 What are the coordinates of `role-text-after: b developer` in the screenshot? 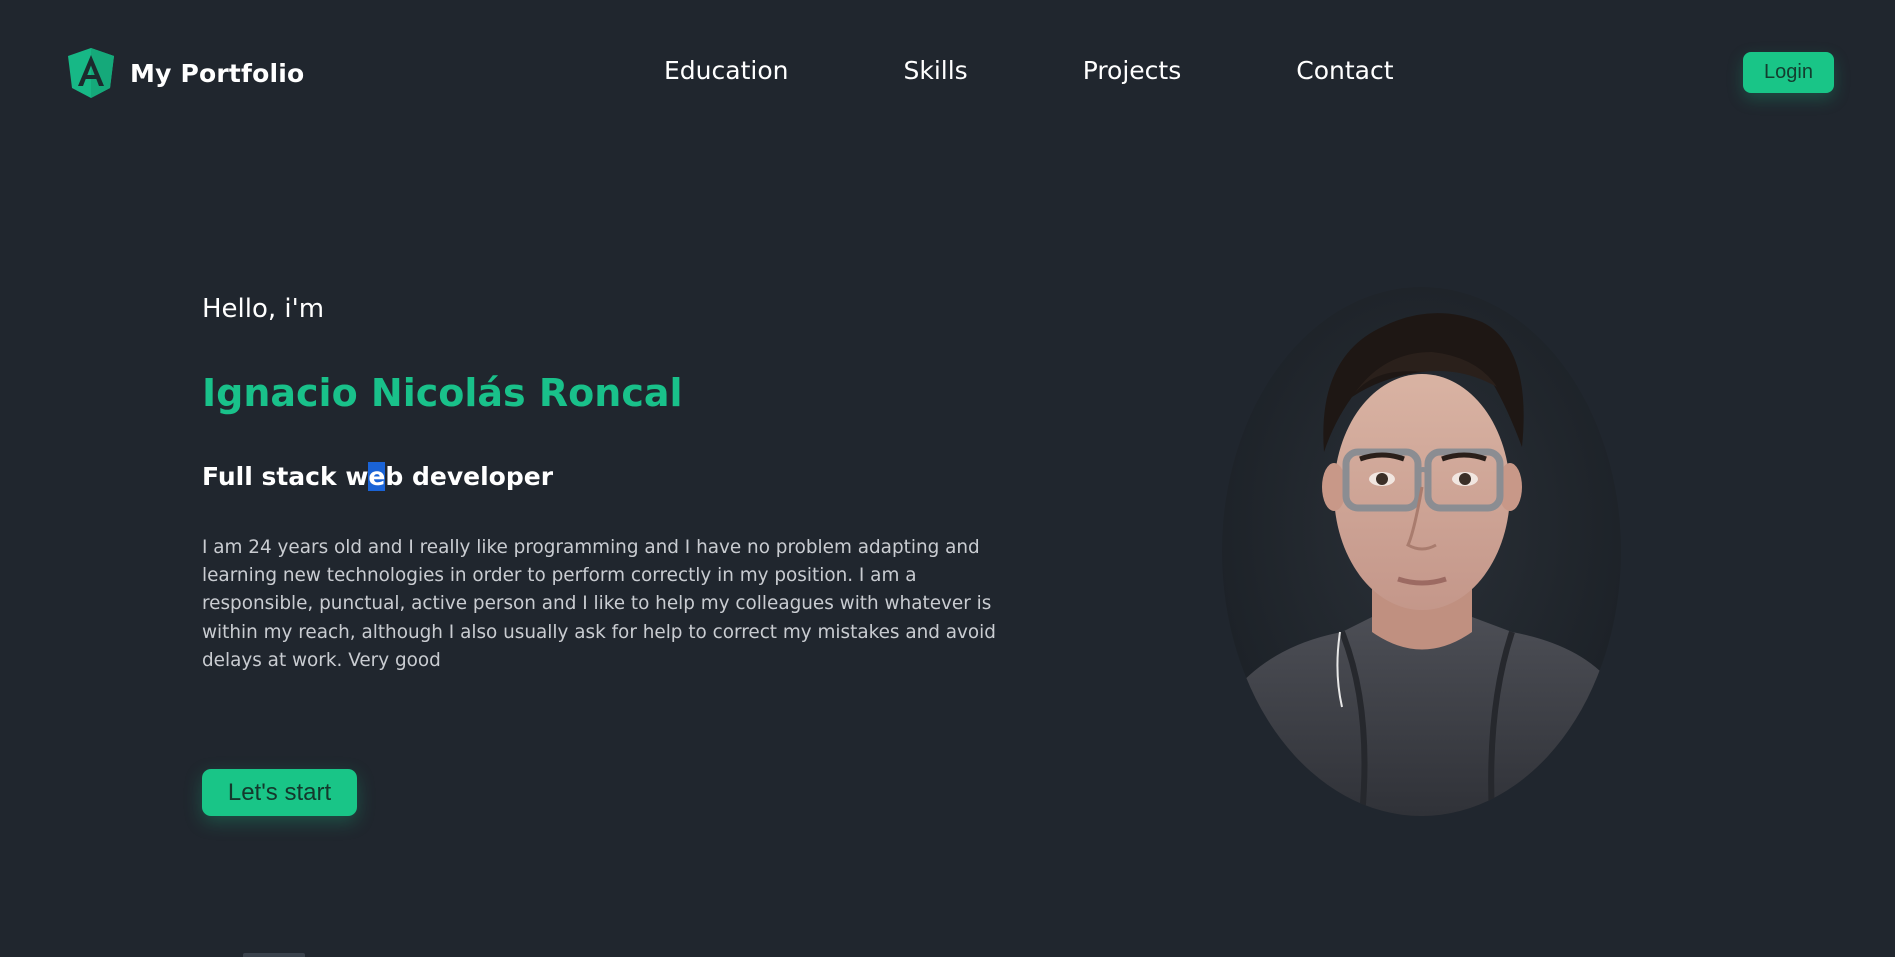 It's located at (469, 476).